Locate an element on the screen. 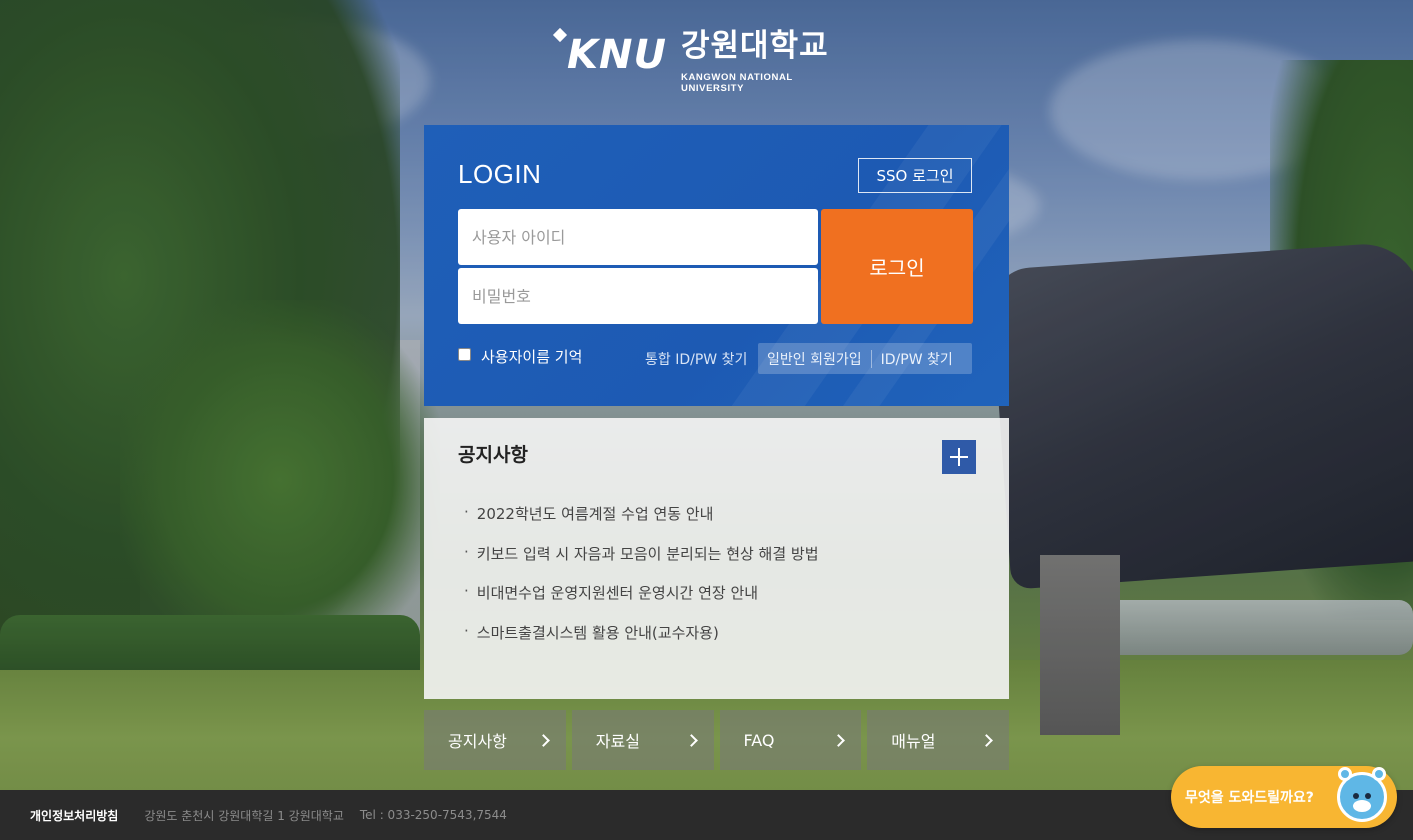 This screenshot has height=840, width=1413. quick-menu-faq: FAQ is located at coordinates (790, 740).